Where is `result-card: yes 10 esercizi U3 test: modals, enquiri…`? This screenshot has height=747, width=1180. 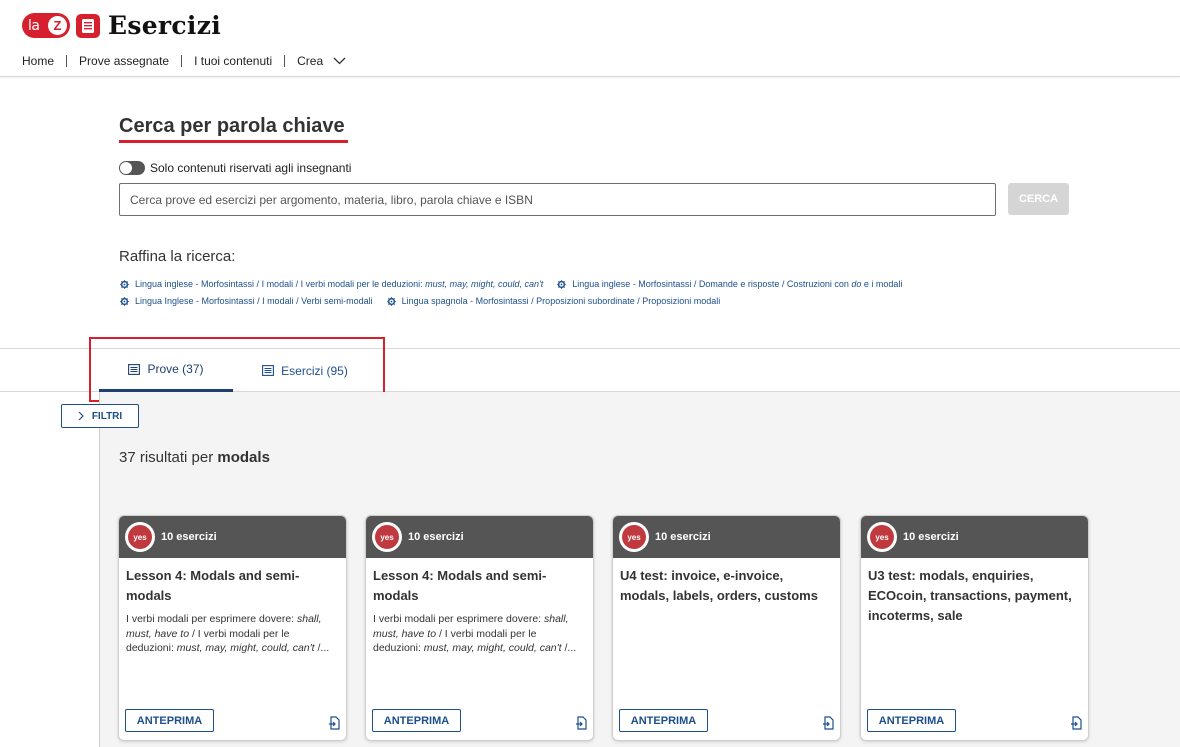
result-card: yes 10 esercizi U3 test: modals, enquiri… is located at coordinates (974, 628).